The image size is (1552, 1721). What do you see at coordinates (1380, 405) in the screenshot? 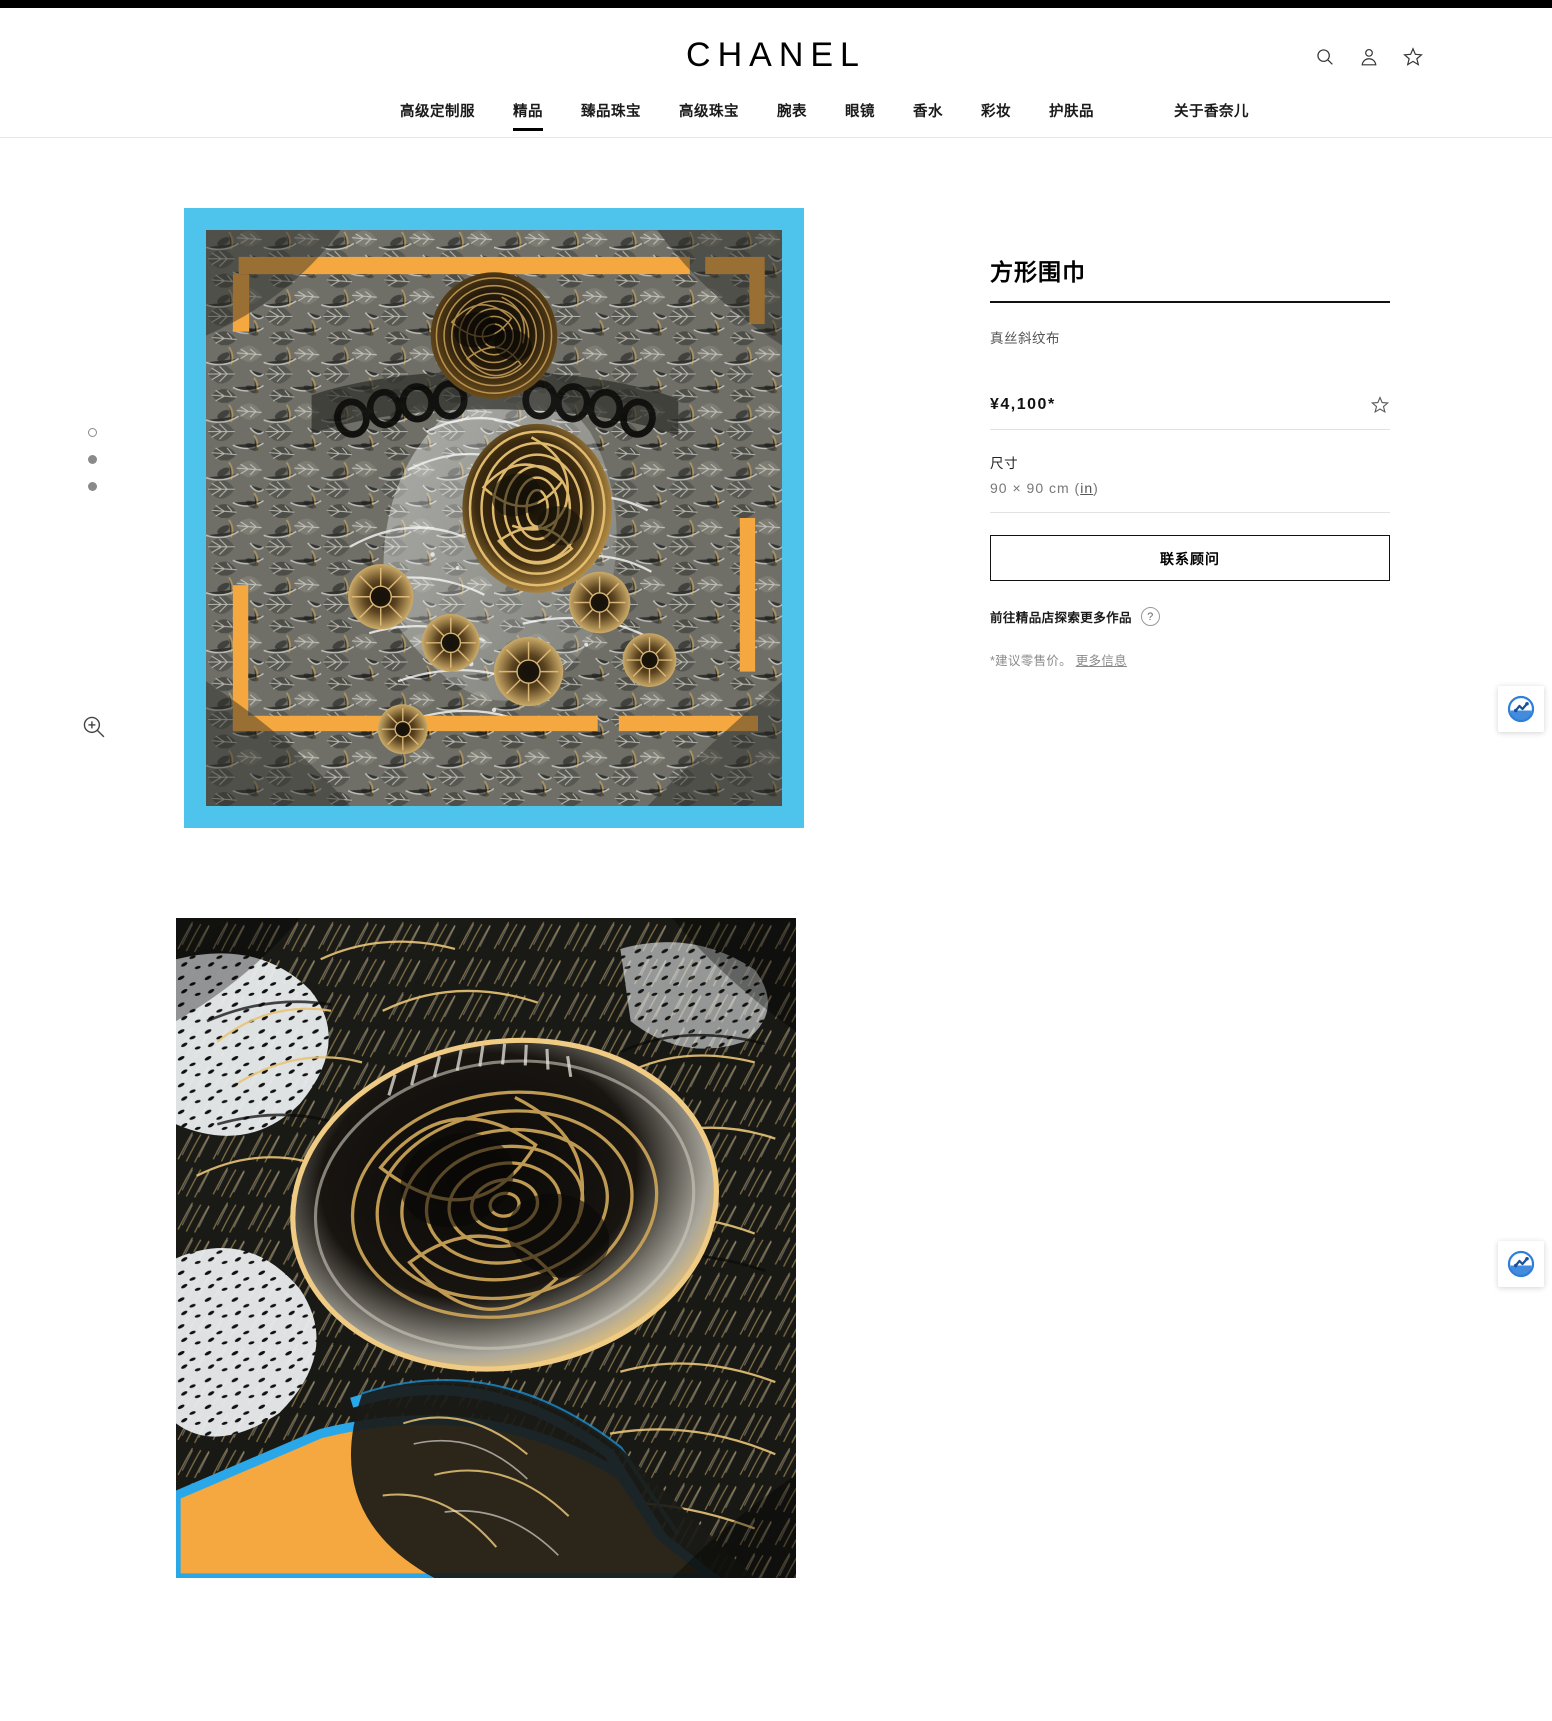
I see `star-outline-icon` at bounding box center [1380, 405].